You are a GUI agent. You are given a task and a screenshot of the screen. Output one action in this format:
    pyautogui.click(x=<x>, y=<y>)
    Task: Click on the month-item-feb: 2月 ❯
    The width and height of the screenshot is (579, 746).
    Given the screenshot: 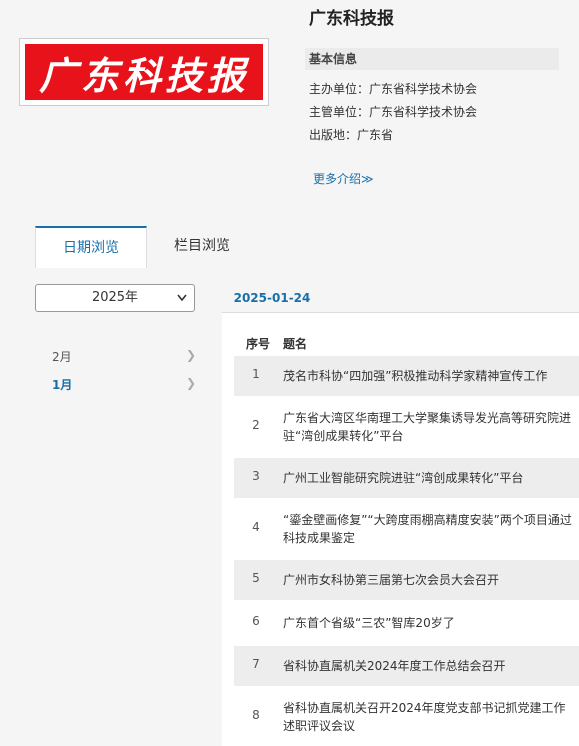 What is the action you would take?
    pyautogui.click(x=124, y=356)
    